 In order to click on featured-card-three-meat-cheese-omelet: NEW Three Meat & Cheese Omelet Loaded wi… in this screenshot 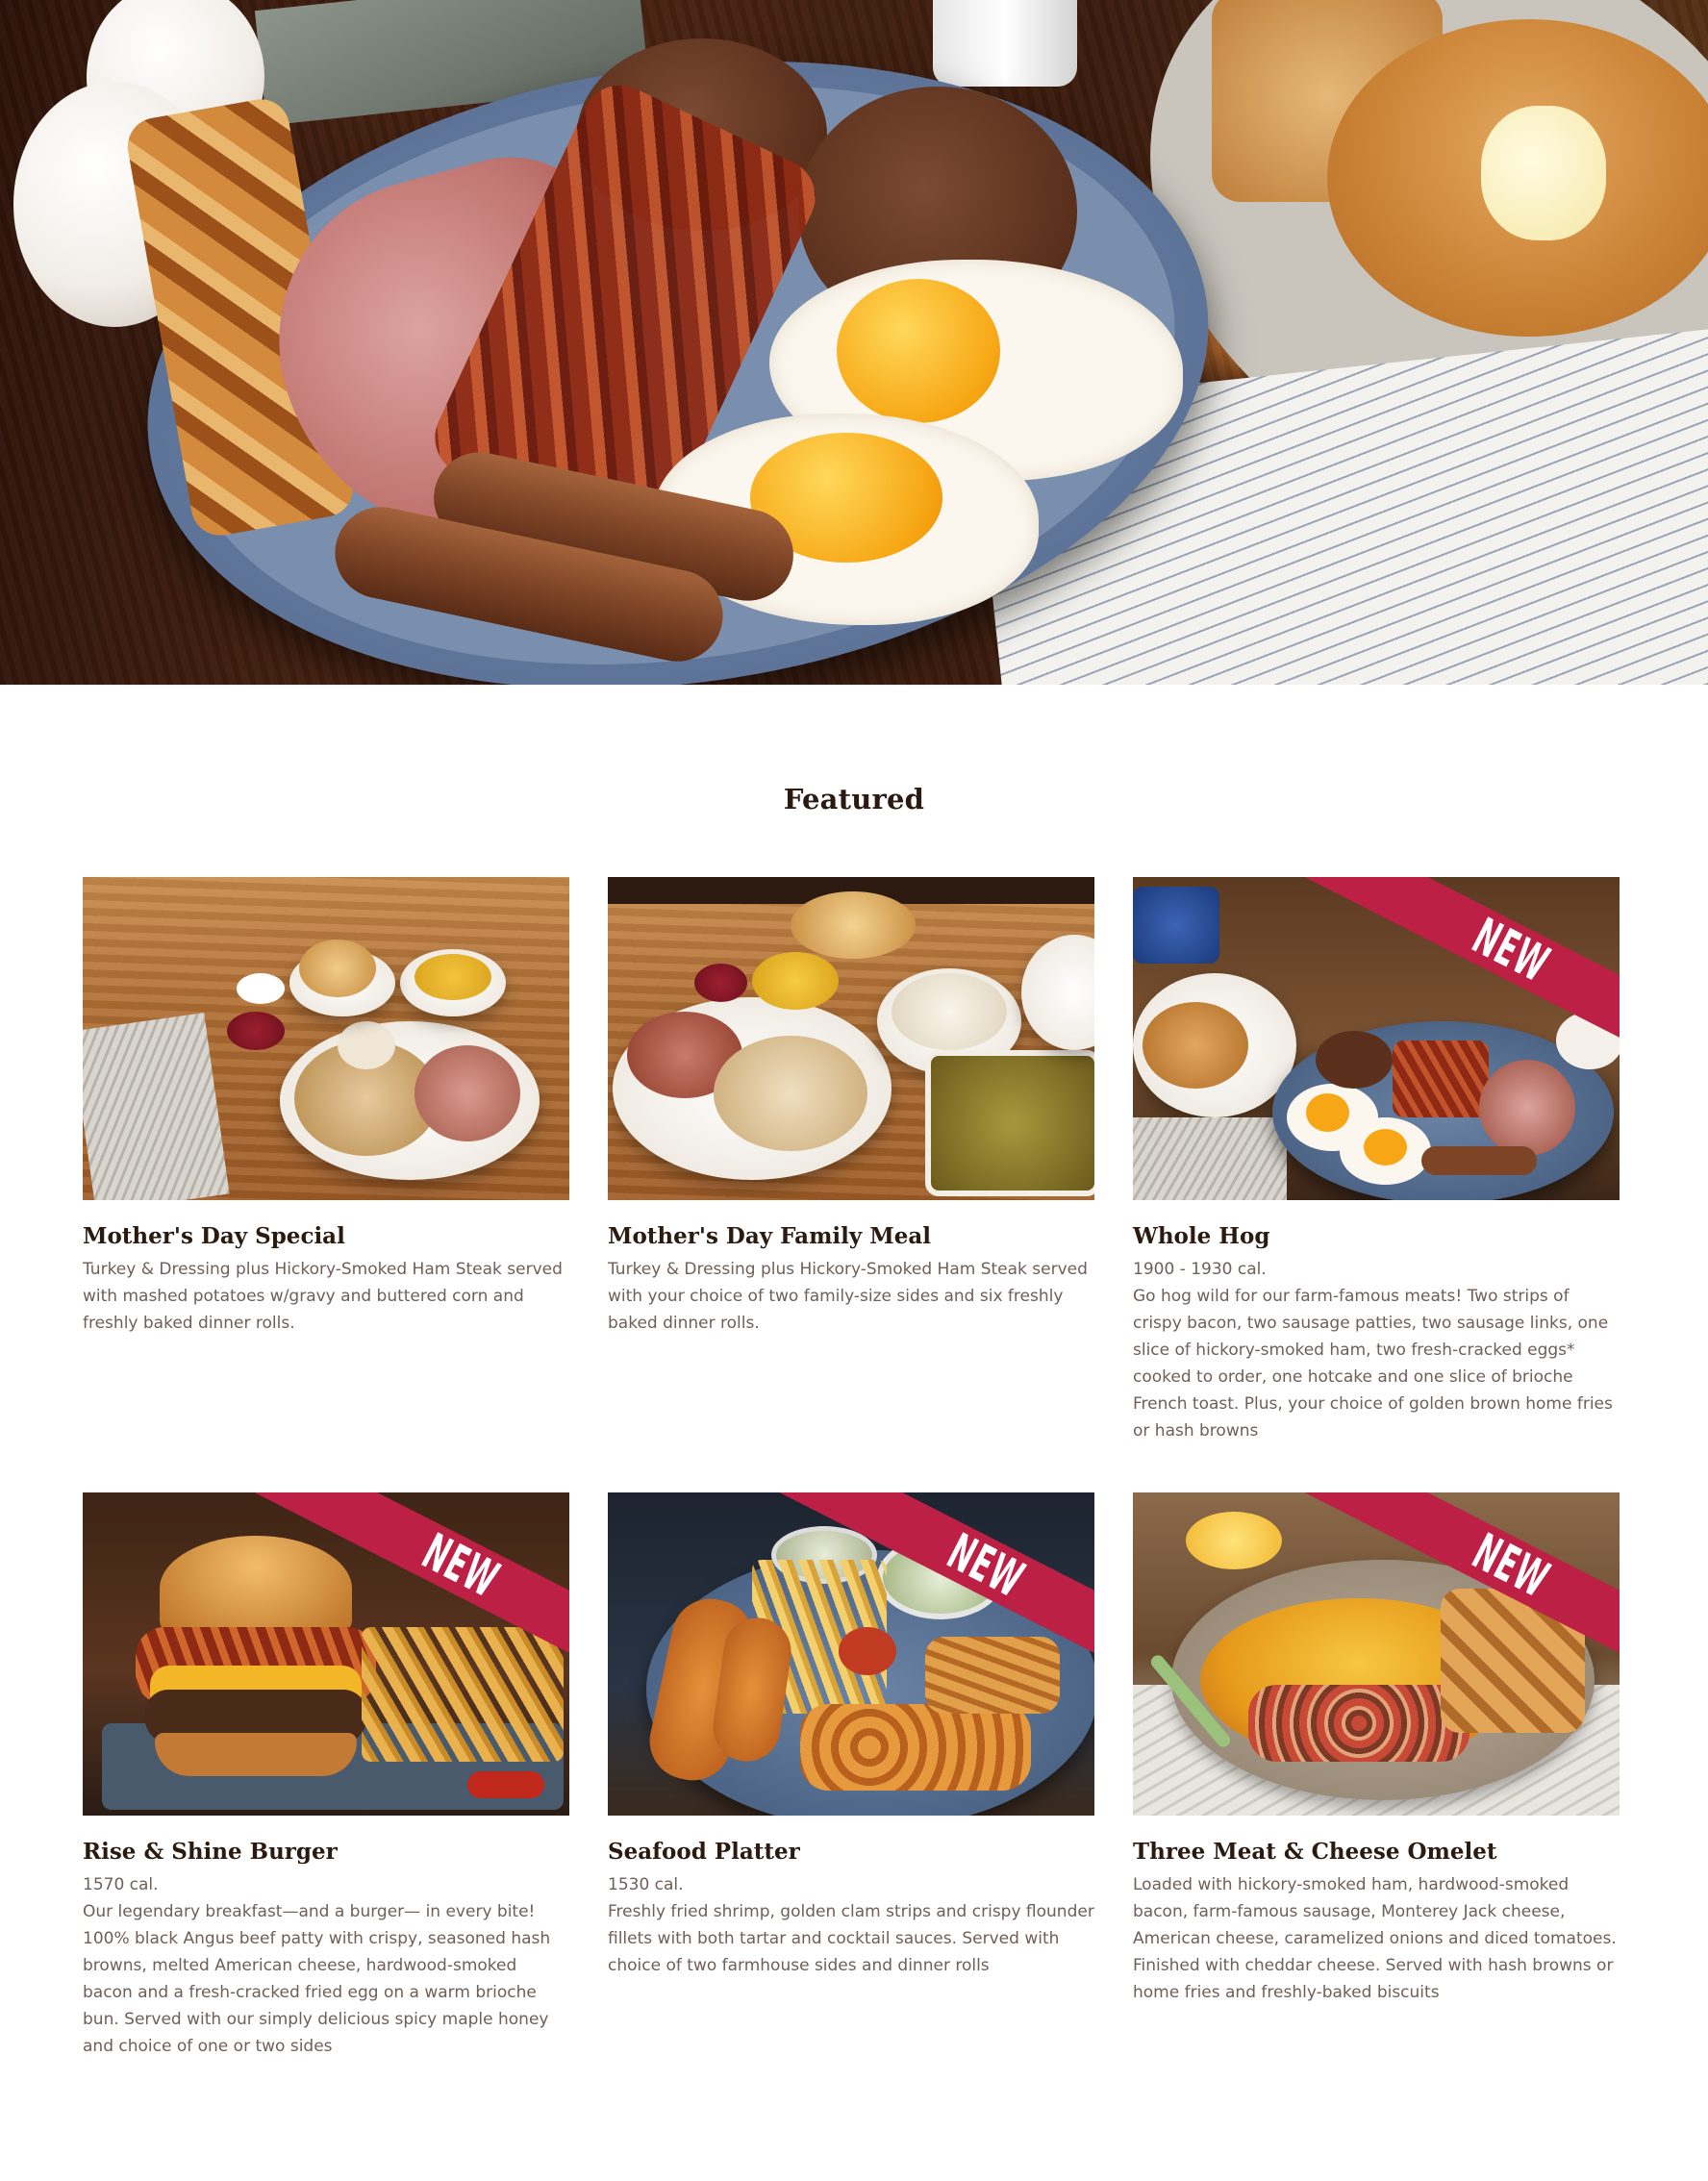, I will do `click(1376, 1776)`.